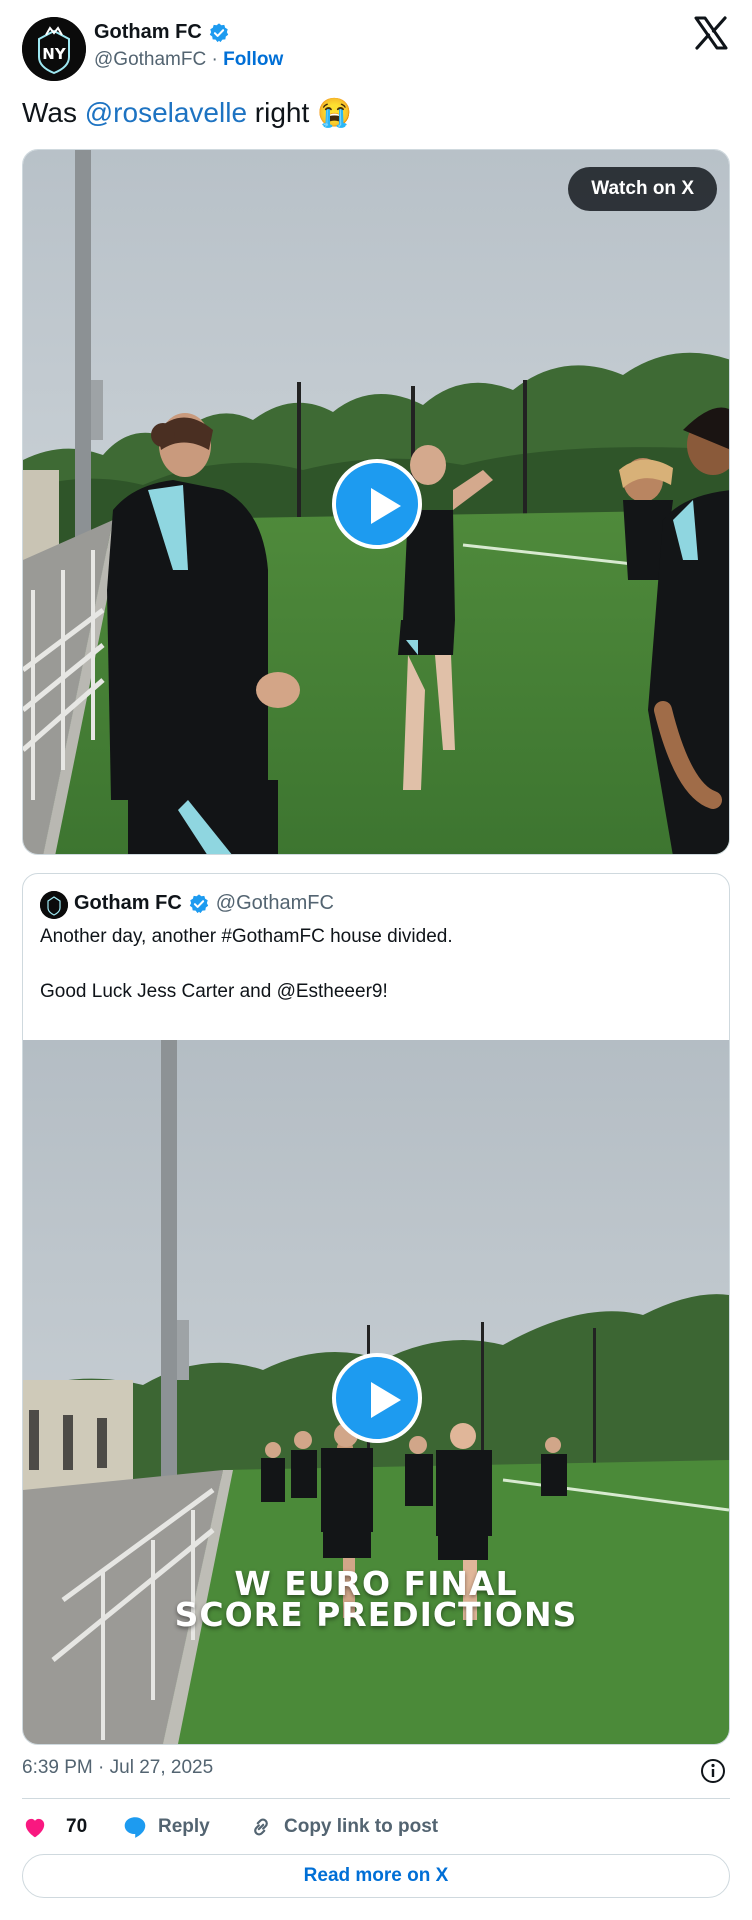  I want to click on verified-badge-icon, so click(218, 32).